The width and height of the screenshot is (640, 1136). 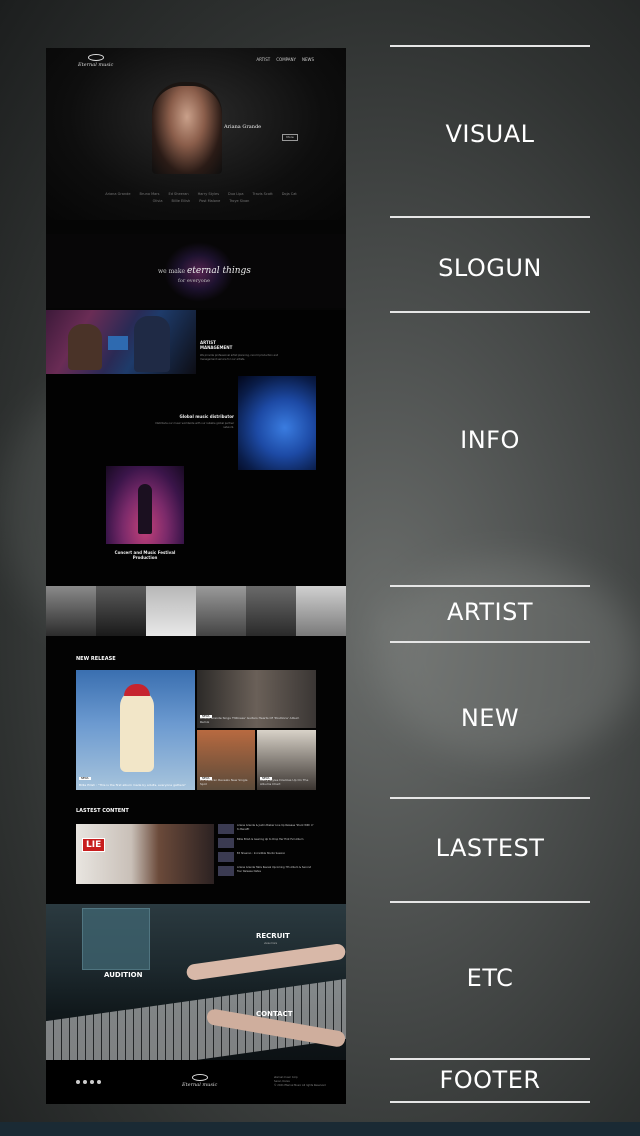 I want to click on twitter-icon, so click(x=99, y=1082).